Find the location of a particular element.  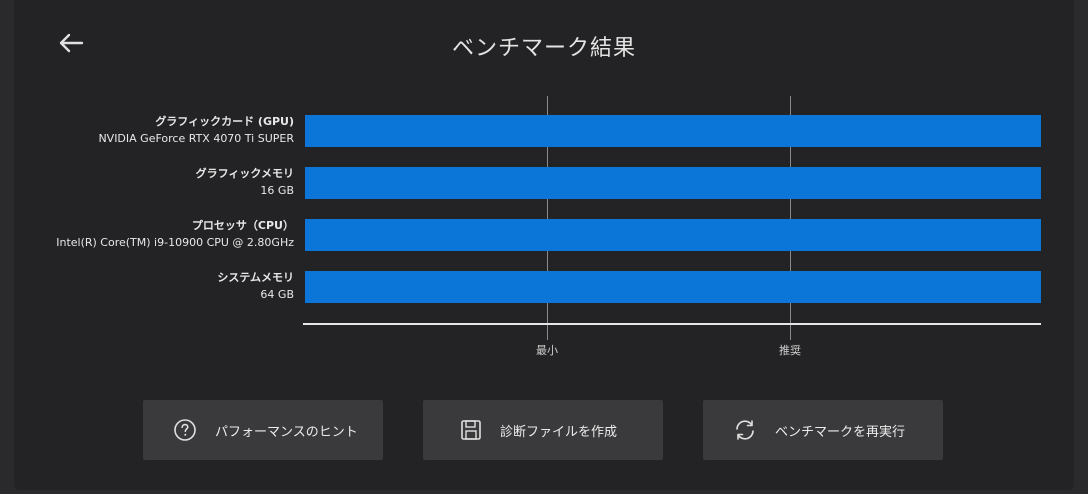

row-name: グラフィックカード (GPU) is located at coordinates (224, 121).